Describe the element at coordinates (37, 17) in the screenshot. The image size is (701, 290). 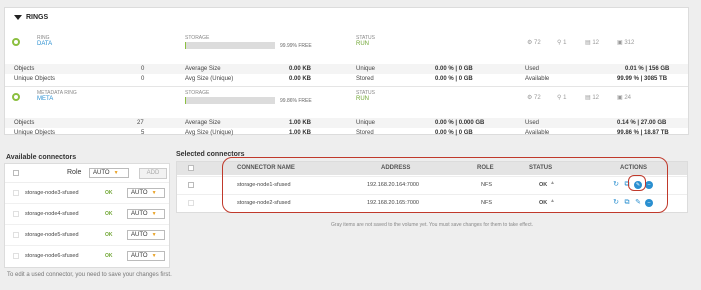
I see `rings-title: RINGS` at that location.